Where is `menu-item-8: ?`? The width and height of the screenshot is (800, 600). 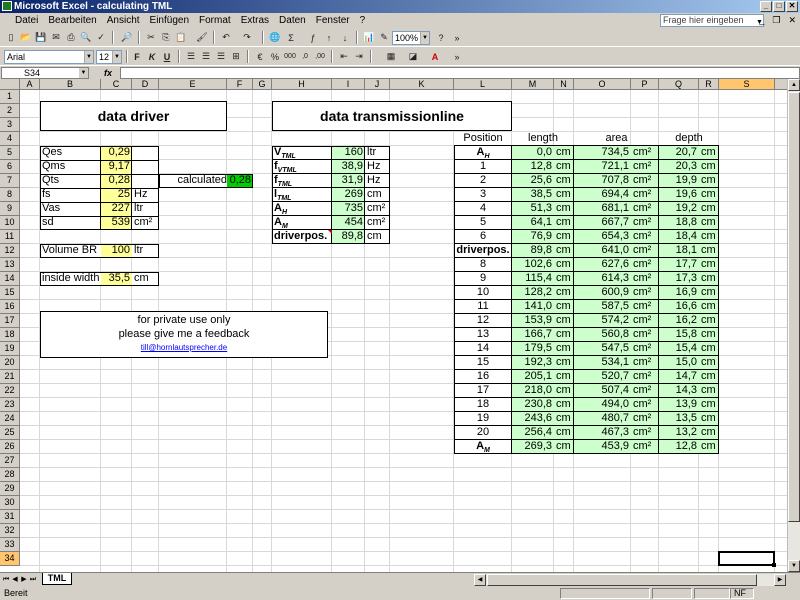 menu-item-8: ? is located at coordinates (363, 20).